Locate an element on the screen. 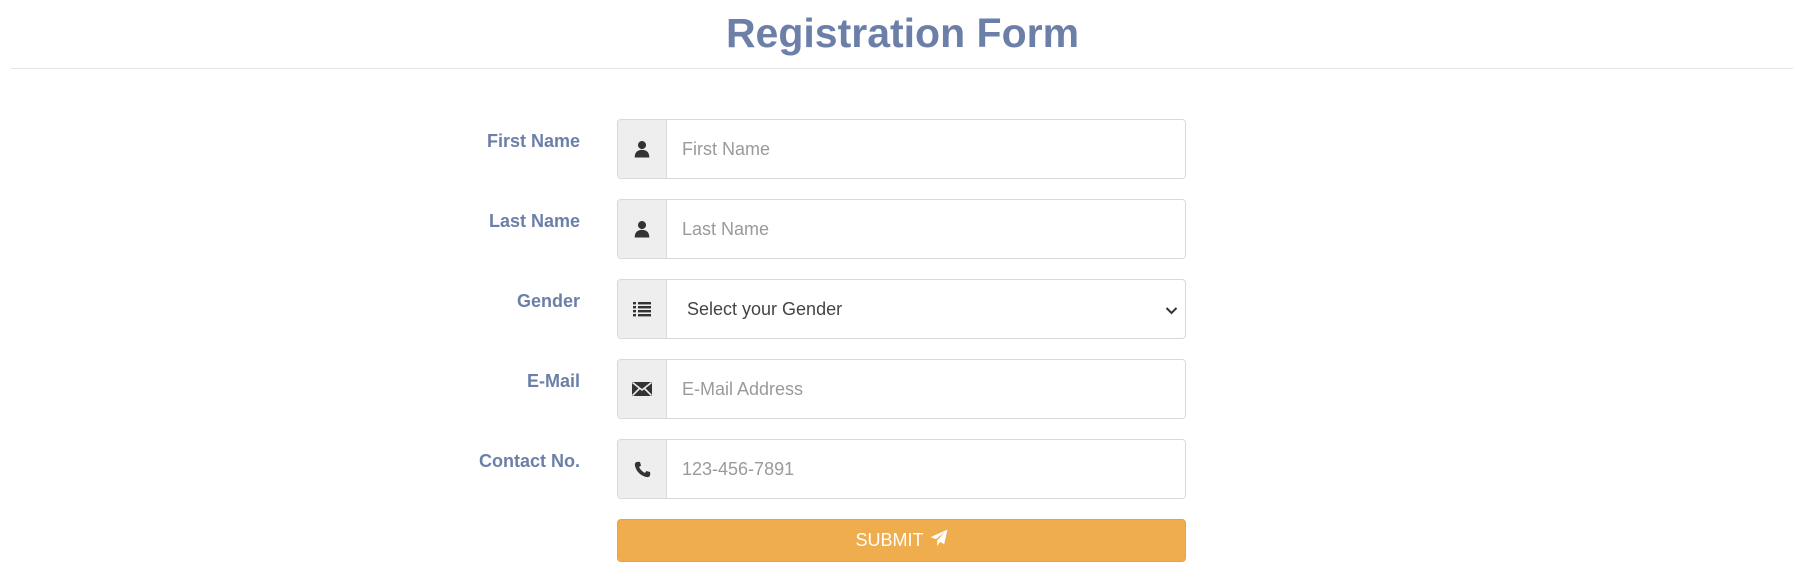 The image size is (1795, 577). last-name-row: Last Name is located at coordinates (897, 230).